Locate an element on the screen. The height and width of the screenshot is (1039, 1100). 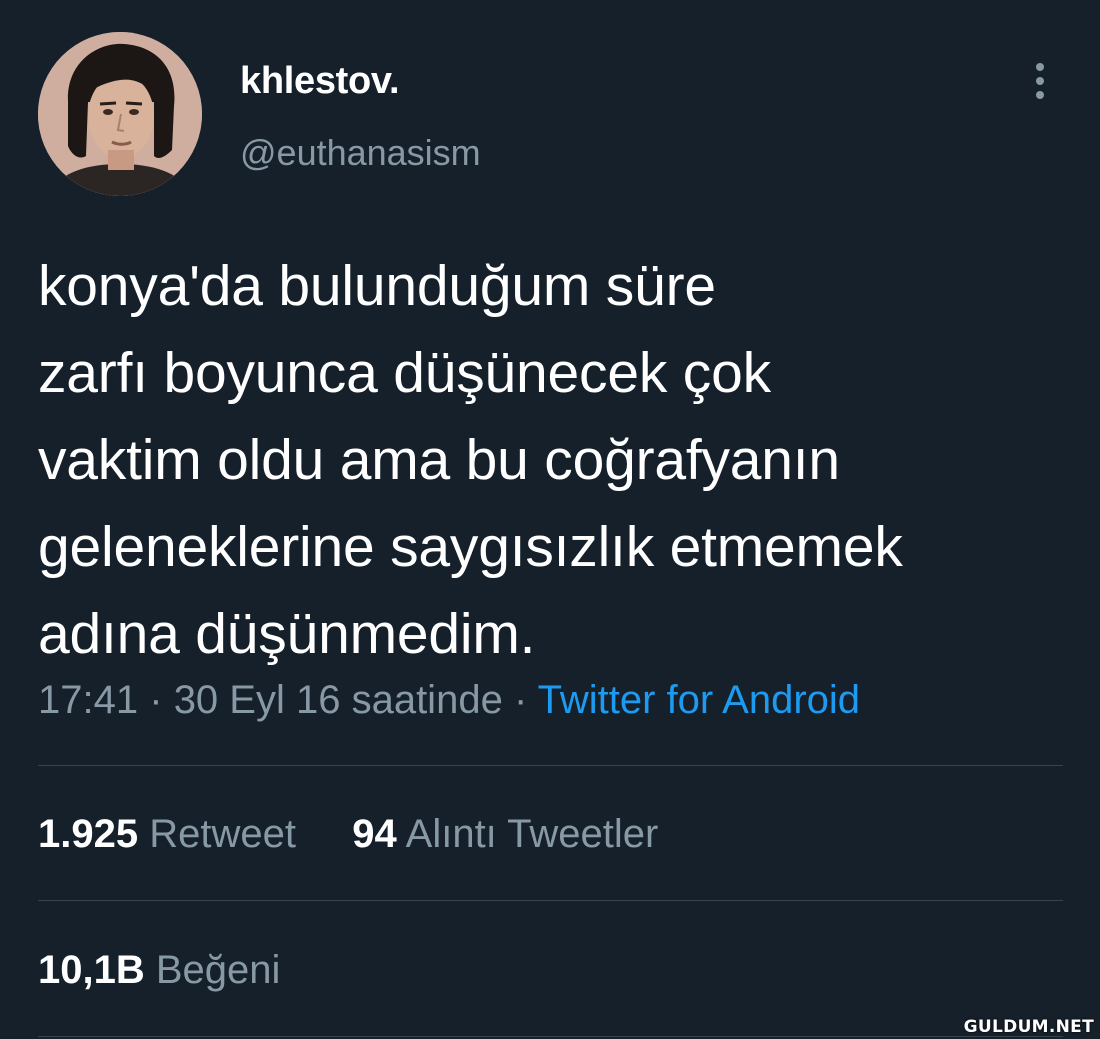
stats-row-likes: 10,1B Beğeni is located at coordinates (159, 970).